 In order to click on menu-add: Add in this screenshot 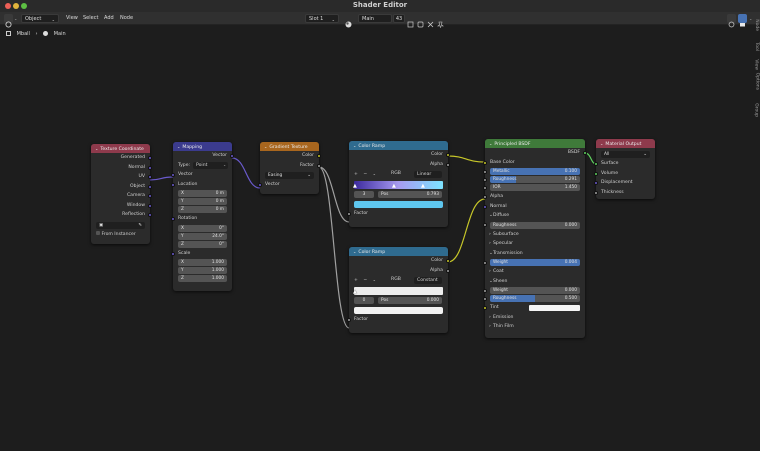, I will do `click(109, 18)`.